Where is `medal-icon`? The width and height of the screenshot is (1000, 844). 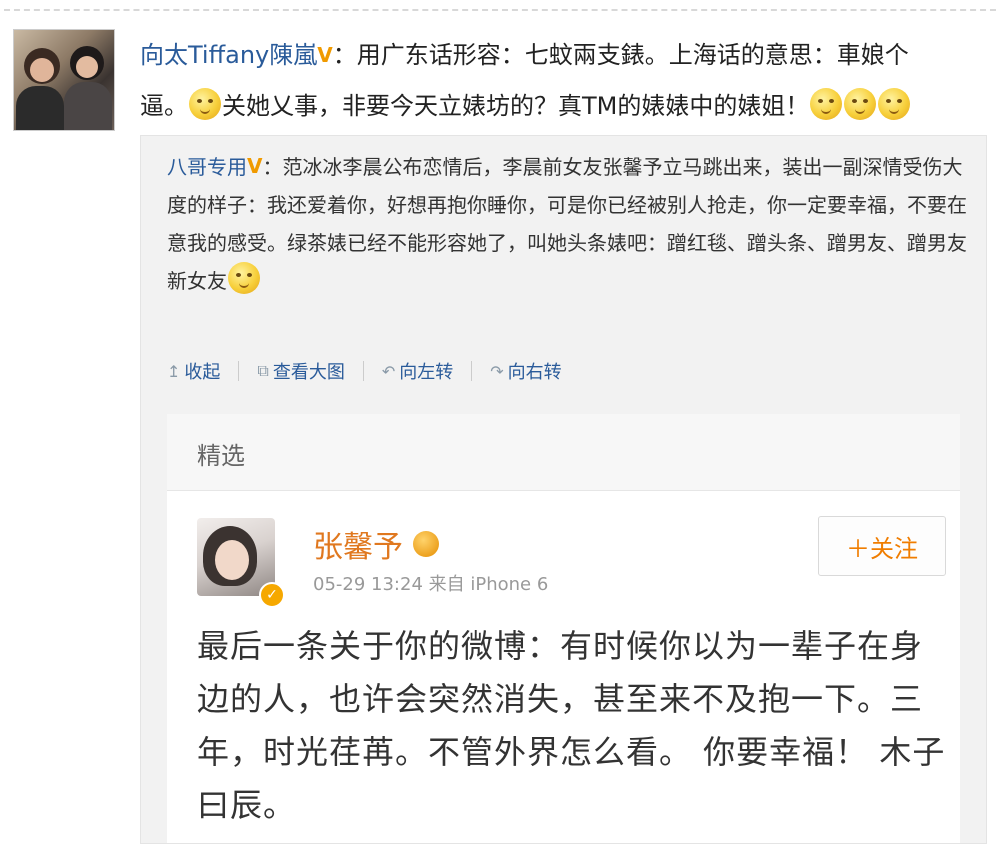
medal-icon is located at coordinates (426, 544).